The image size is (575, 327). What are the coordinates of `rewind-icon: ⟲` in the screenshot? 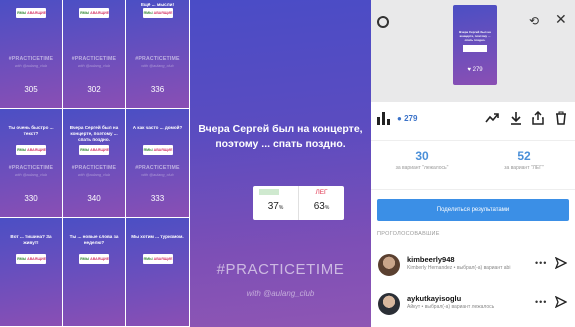 It's located at (534, 21).